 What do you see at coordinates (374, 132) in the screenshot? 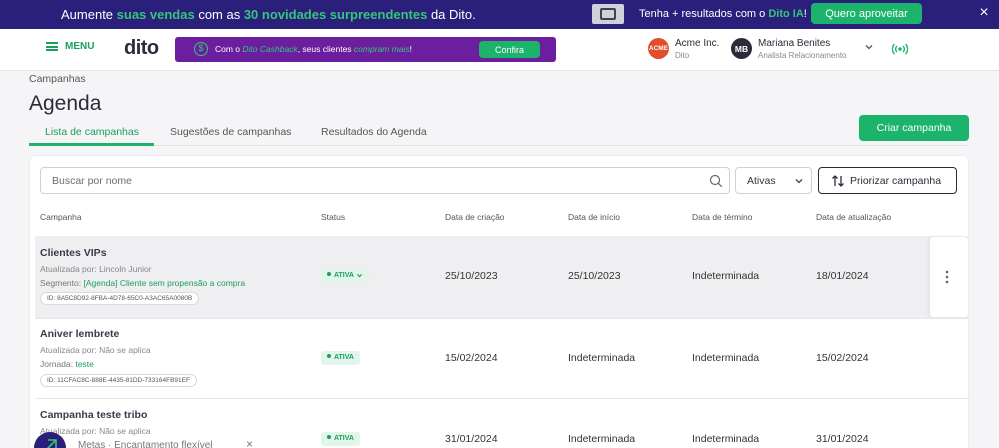
I see `tab-resultados-do-agenda: Resultados do Agenda` at bounding box center [374, 132].